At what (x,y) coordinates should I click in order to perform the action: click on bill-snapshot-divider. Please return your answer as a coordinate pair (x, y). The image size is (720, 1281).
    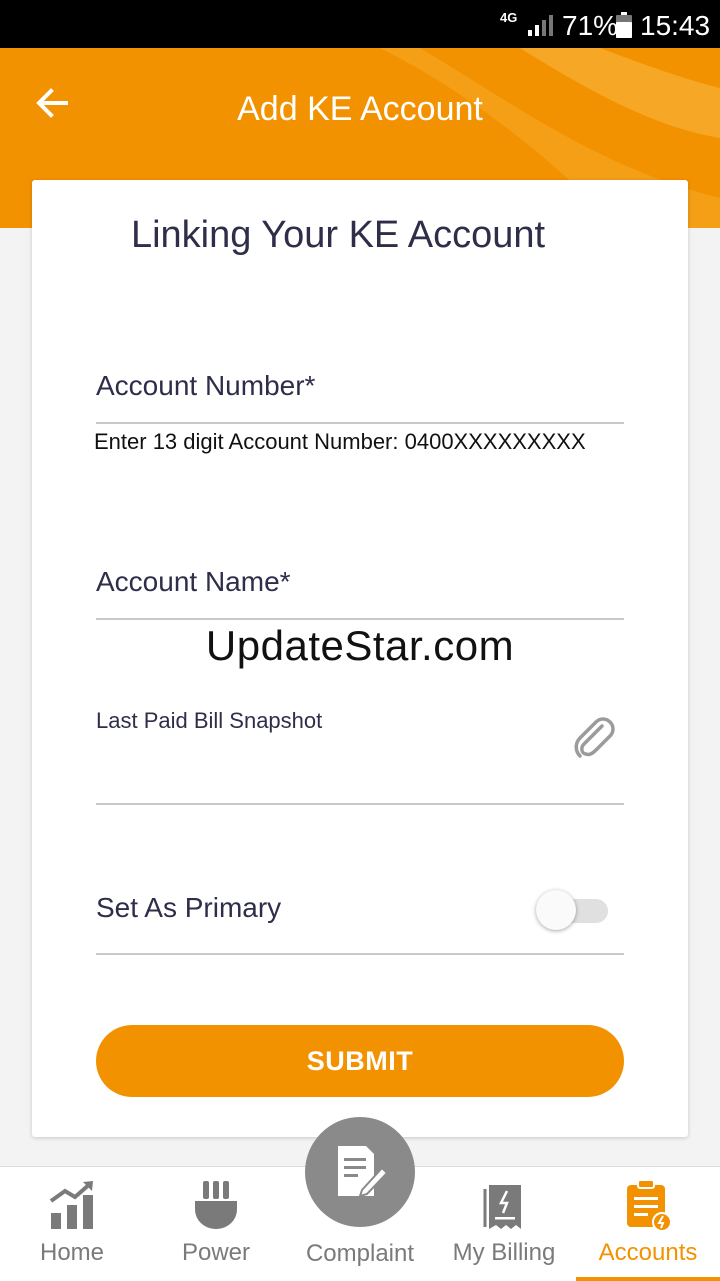
    Looking at the image, I should click on (360, 804).